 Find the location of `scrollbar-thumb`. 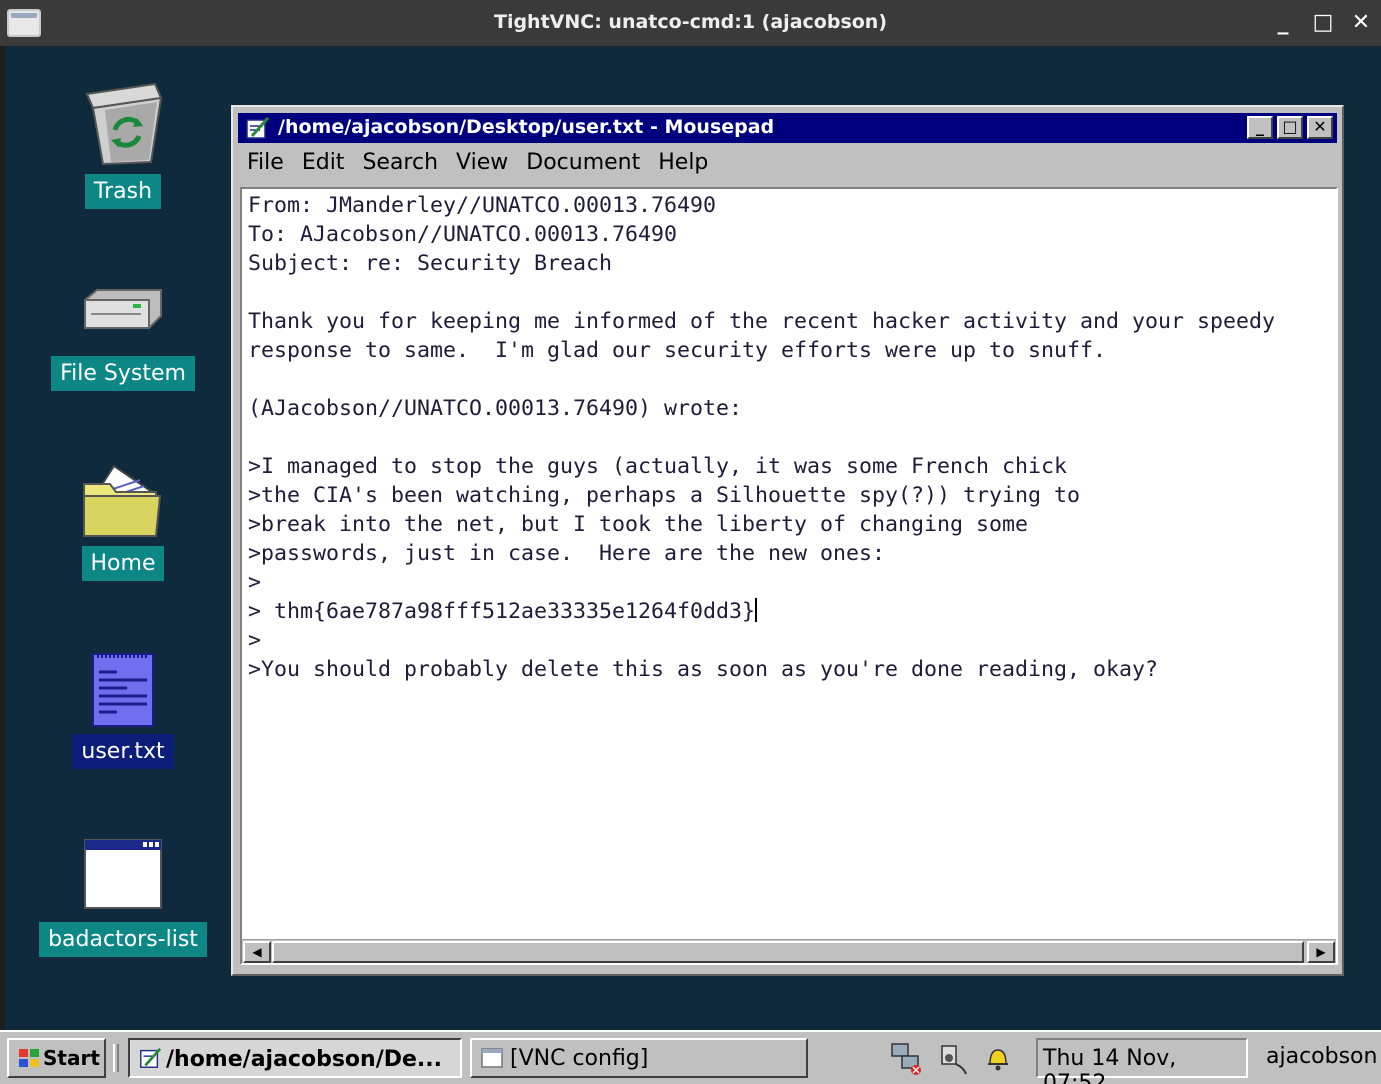

scrollbar-thumb is located at coordinates (788, 952).